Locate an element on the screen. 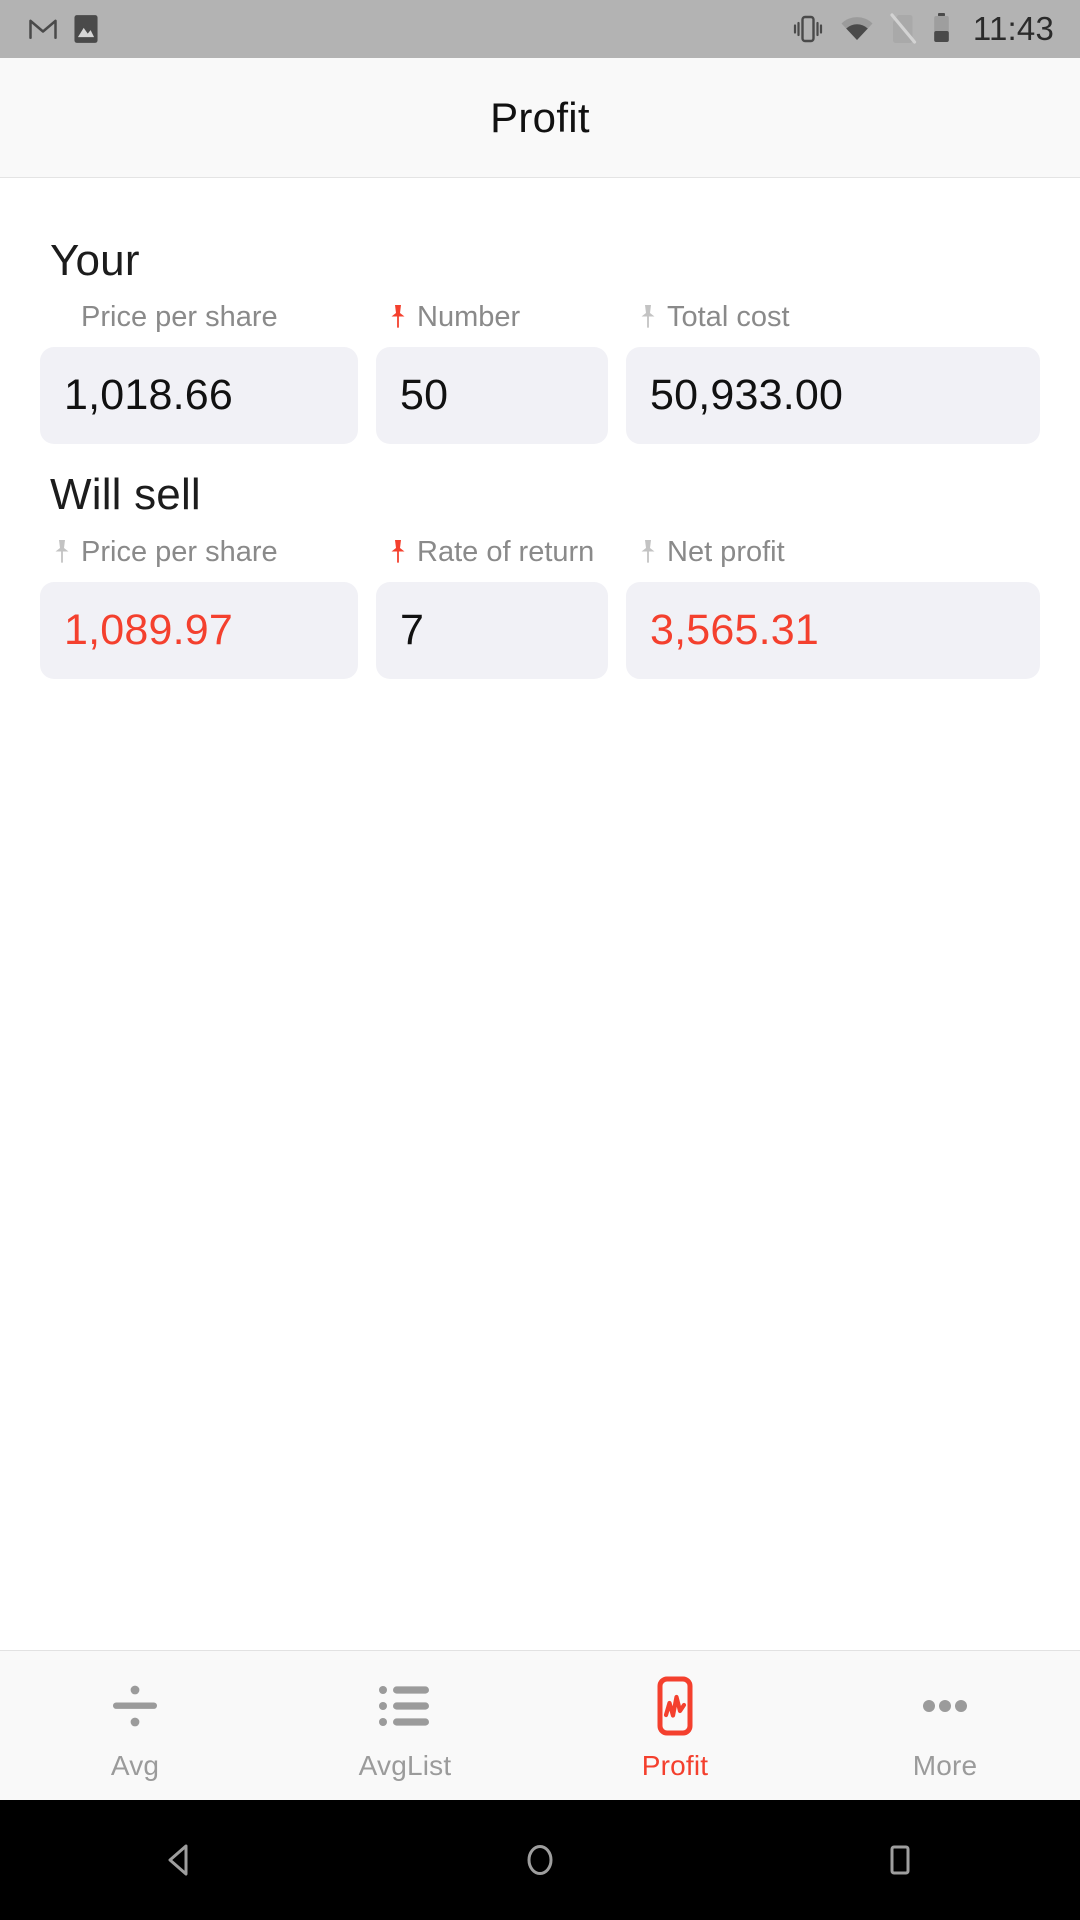 The height and width of the screenshot is (1920, 1080). field-sell-net-profit: Net profit 3,565.31 is located at coordinates (833, 606).